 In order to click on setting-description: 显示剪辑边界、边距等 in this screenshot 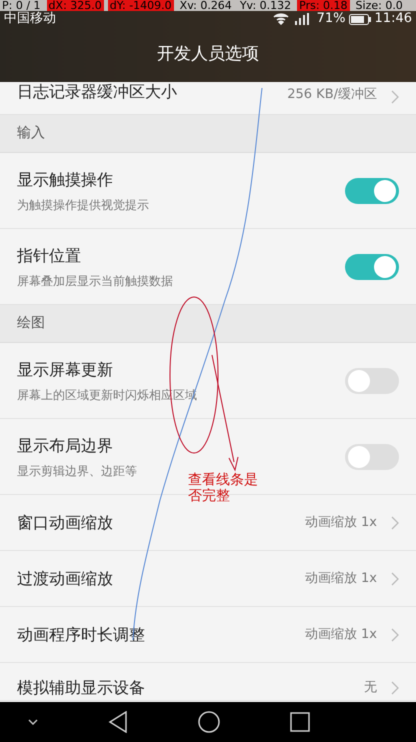, I will do `click(77, 471)`.